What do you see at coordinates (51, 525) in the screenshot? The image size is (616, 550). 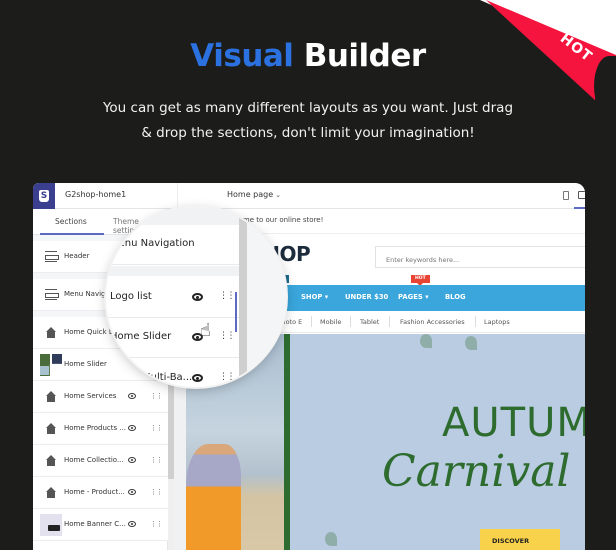 I see `banner-thumbnail` at bounding box center [51, 525].